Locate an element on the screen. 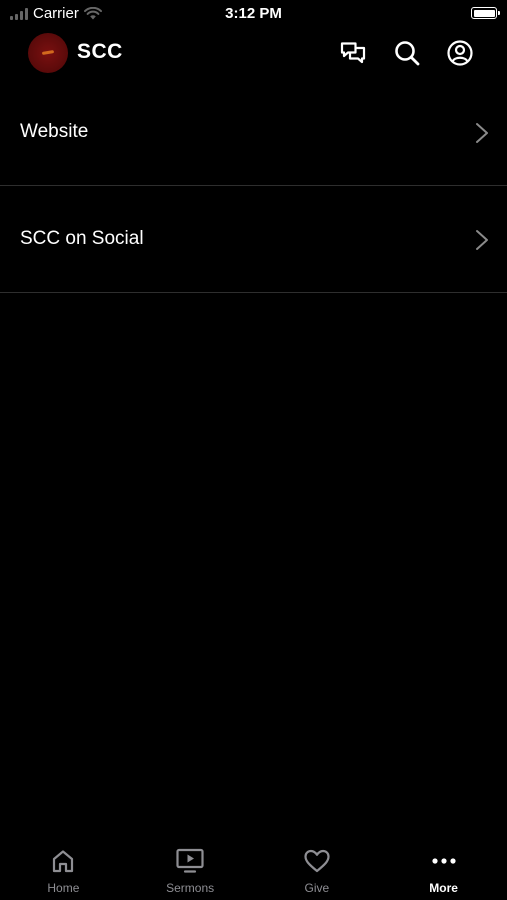  app-header: SCC is located at coordinates (253, 53).